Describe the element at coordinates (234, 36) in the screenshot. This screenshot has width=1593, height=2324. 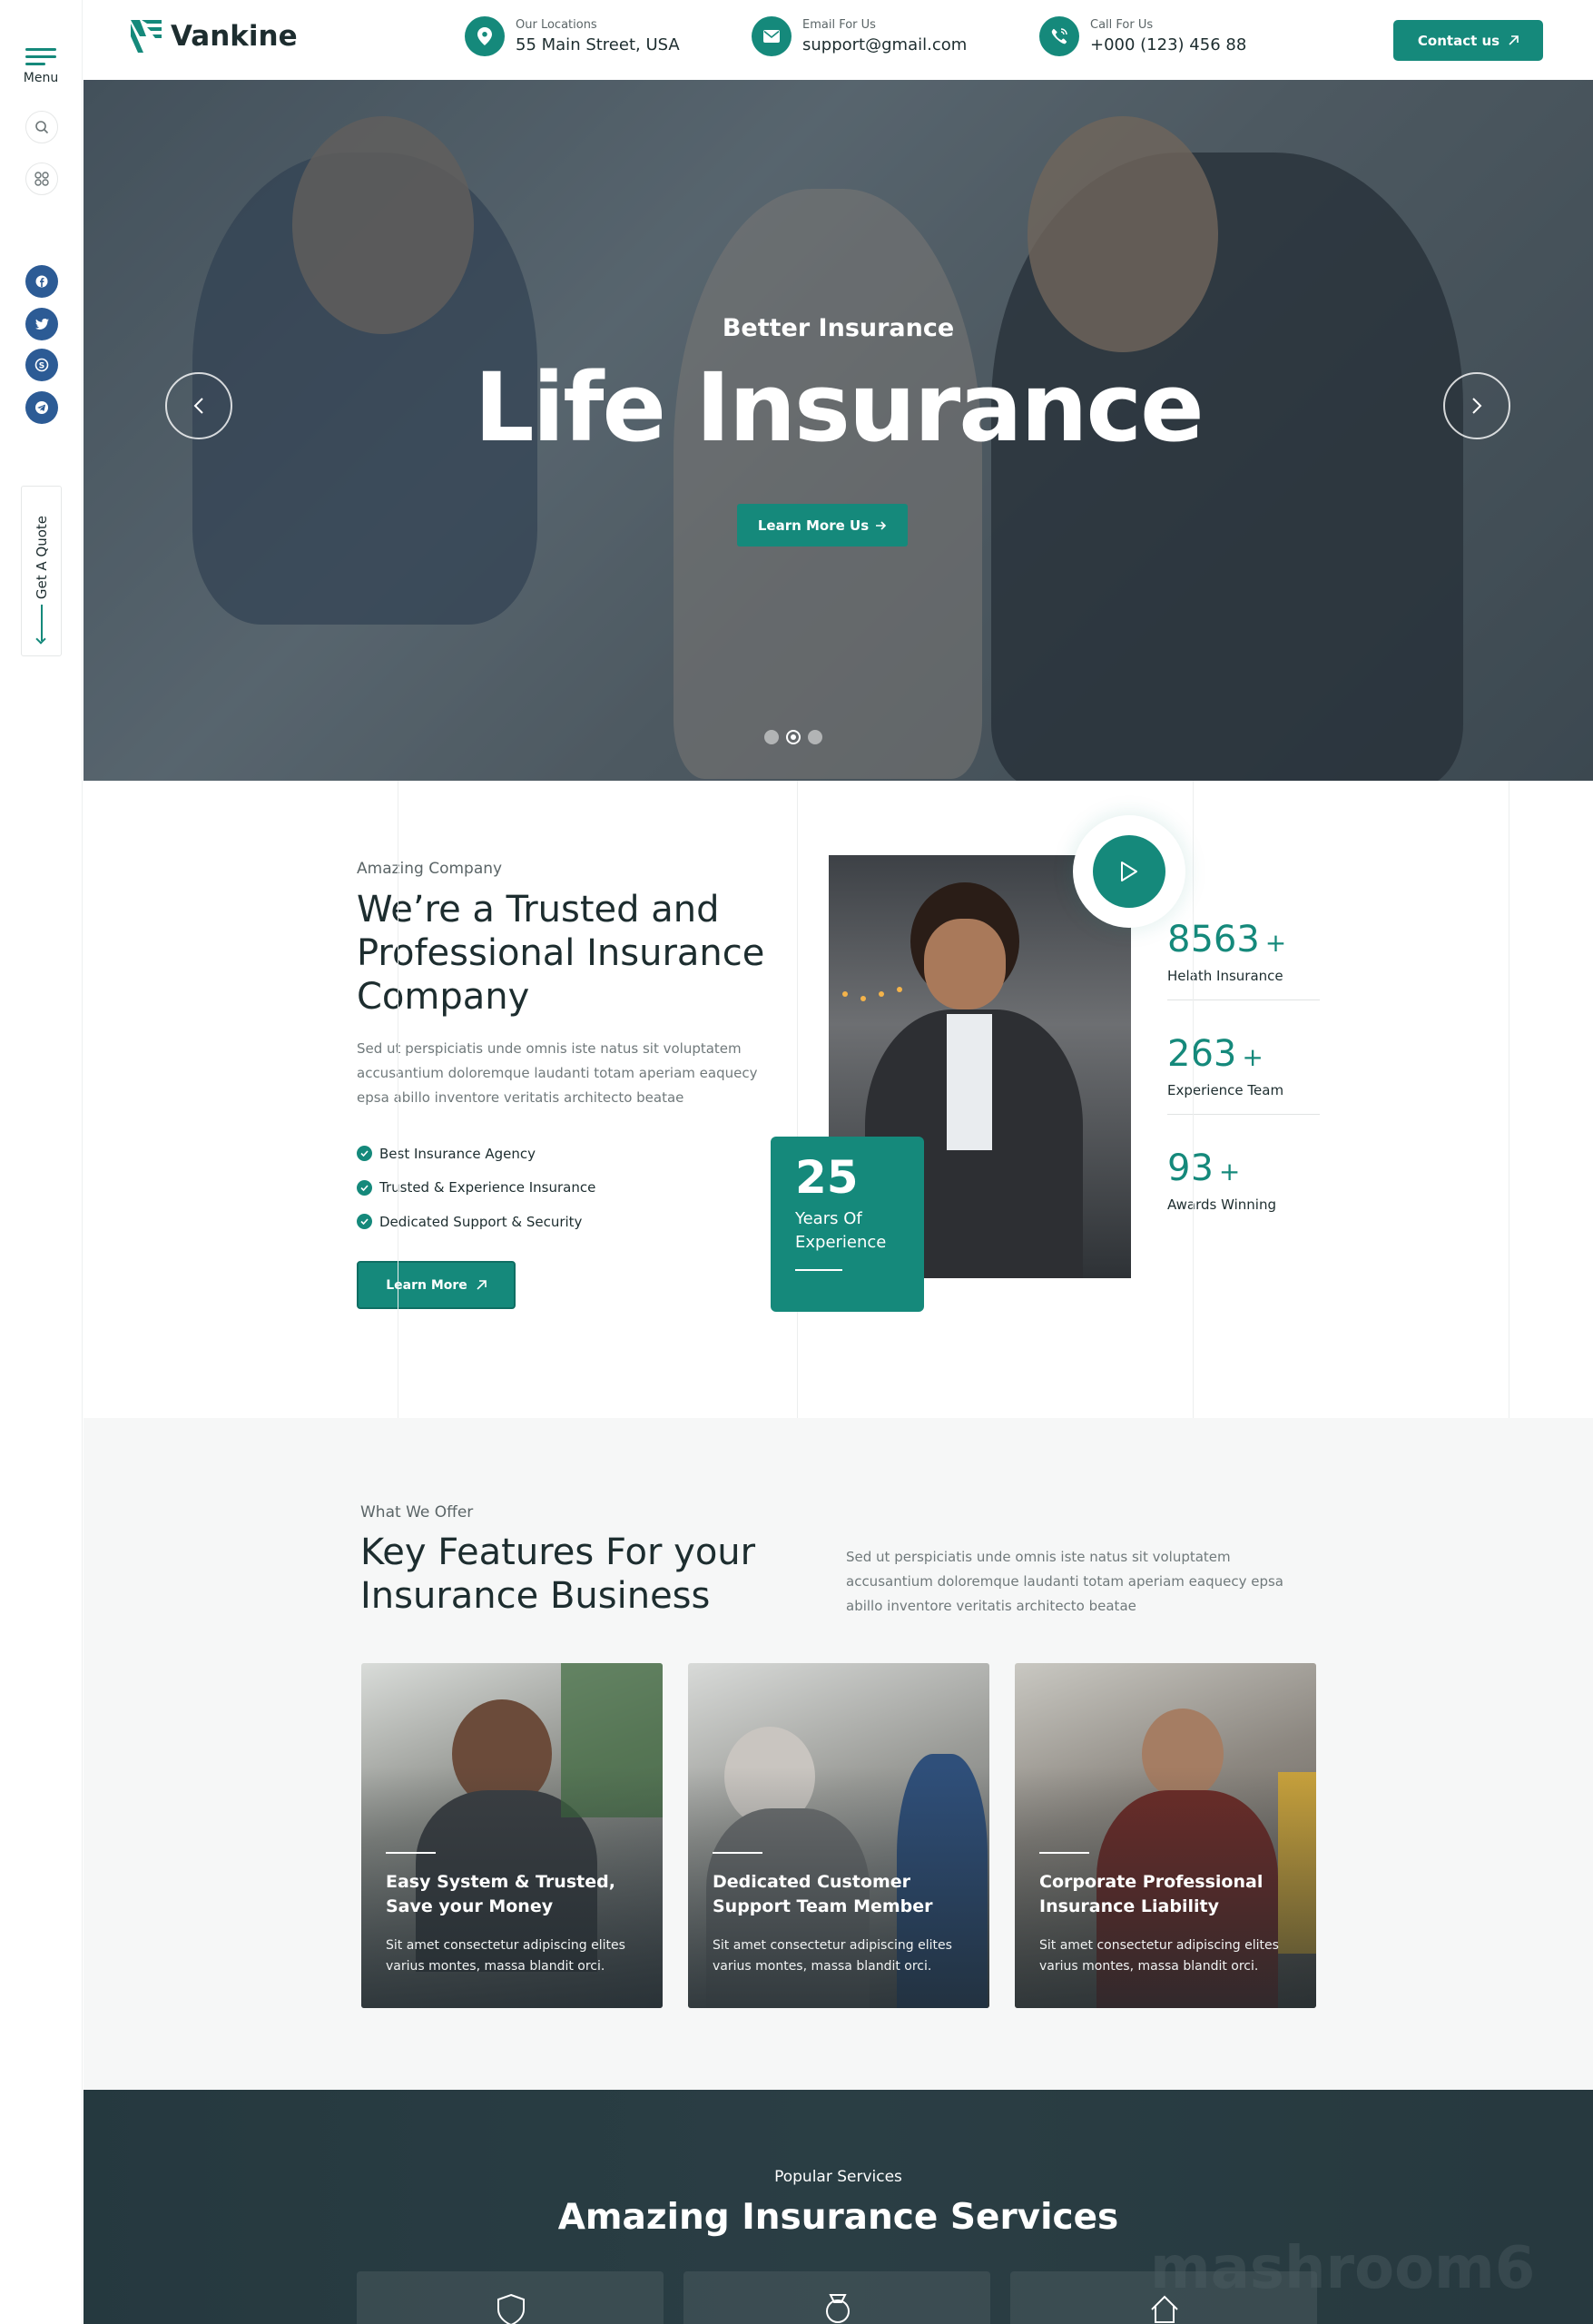
I see `logo-text: Vankine` at that location.